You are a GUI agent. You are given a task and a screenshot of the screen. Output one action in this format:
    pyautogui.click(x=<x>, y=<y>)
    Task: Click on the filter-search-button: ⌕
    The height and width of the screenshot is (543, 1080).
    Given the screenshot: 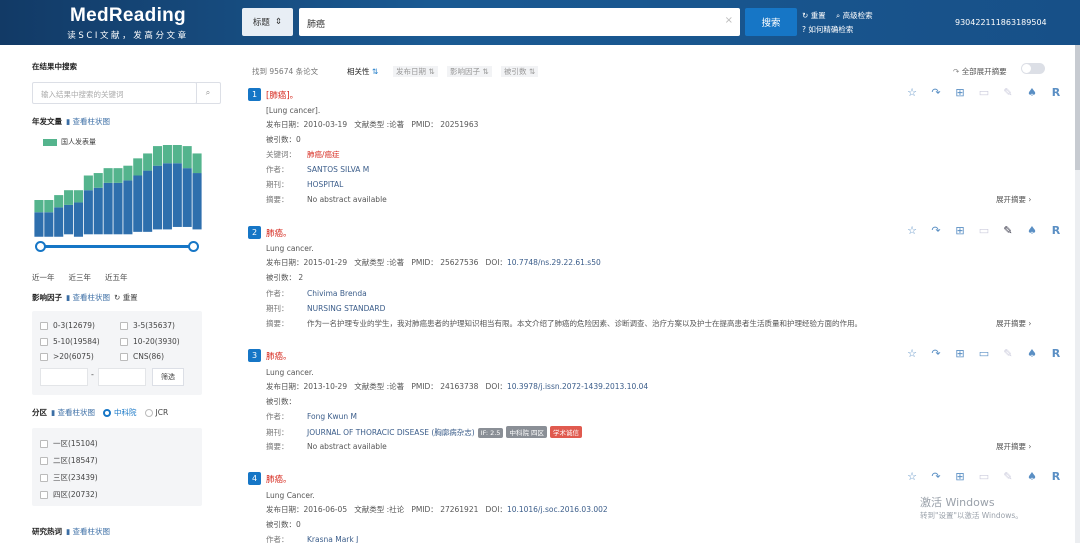 What is the action you would take?
    pyautogui.click(x=208, y=93)
    